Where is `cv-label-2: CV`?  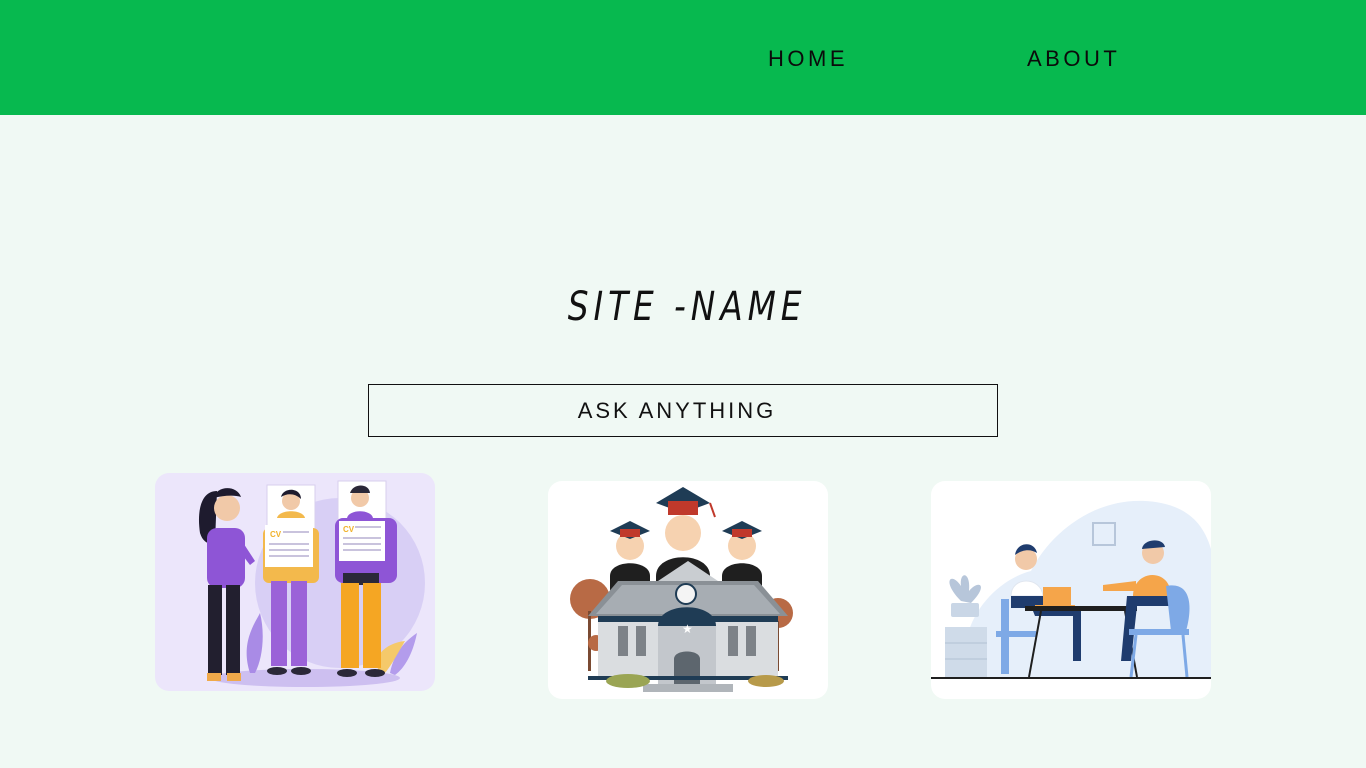
cv-label-2: CV is located at coordinates (349, 529).